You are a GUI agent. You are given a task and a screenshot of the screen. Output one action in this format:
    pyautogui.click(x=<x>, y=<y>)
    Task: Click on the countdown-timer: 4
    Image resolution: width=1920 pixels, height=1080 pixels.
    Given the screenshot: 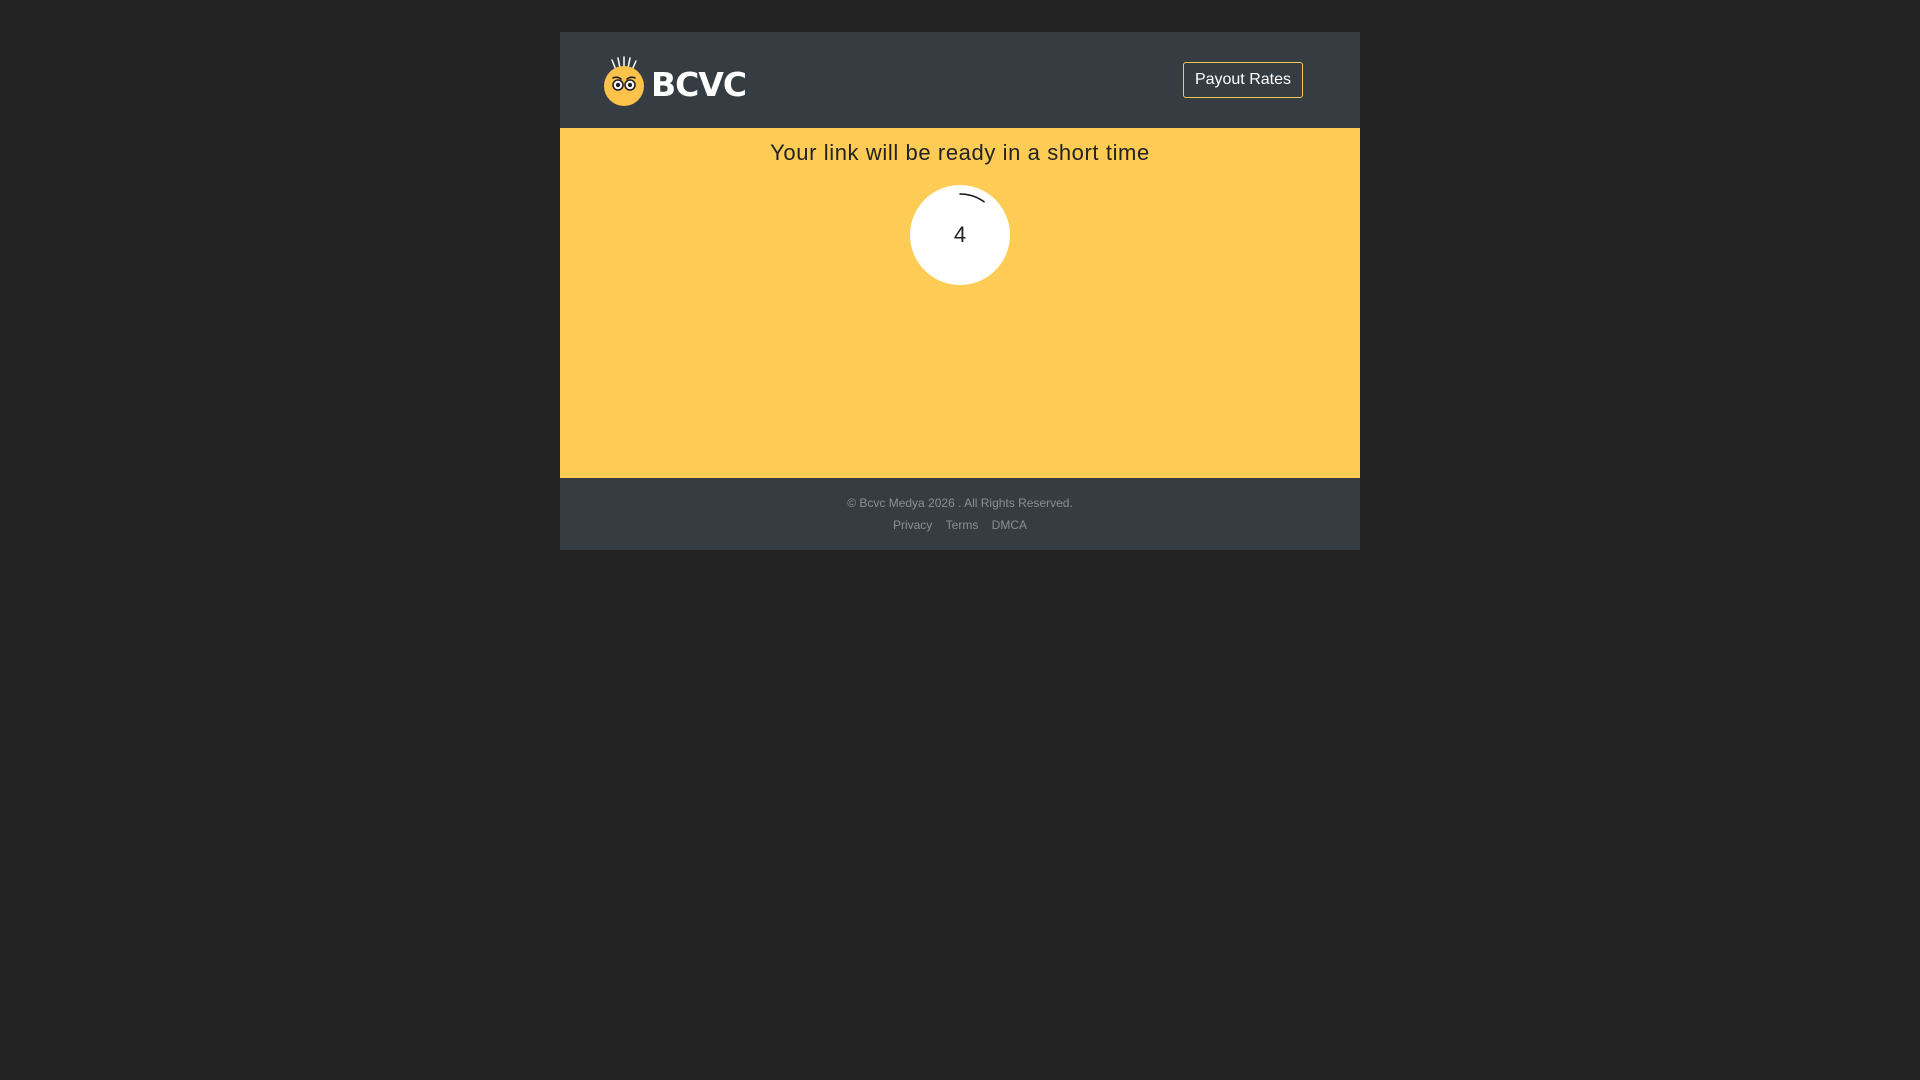 What is the action you would take?
    pyautogui.click(x=960, y=235)
    